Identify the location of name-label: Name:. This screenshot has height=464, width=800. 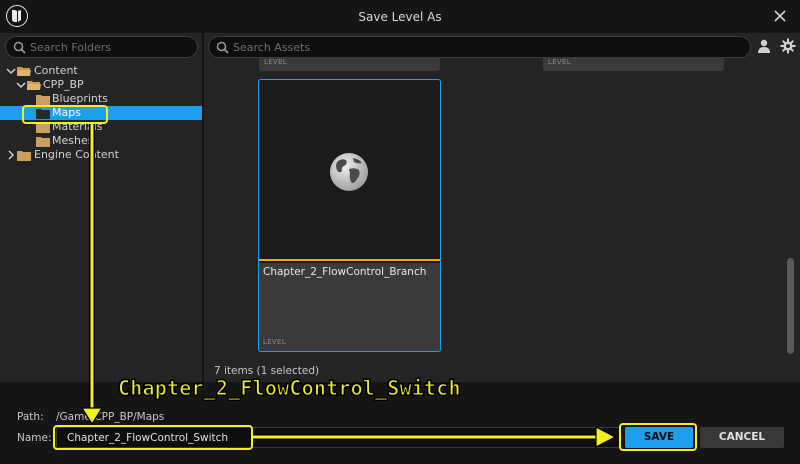
(34, 438).